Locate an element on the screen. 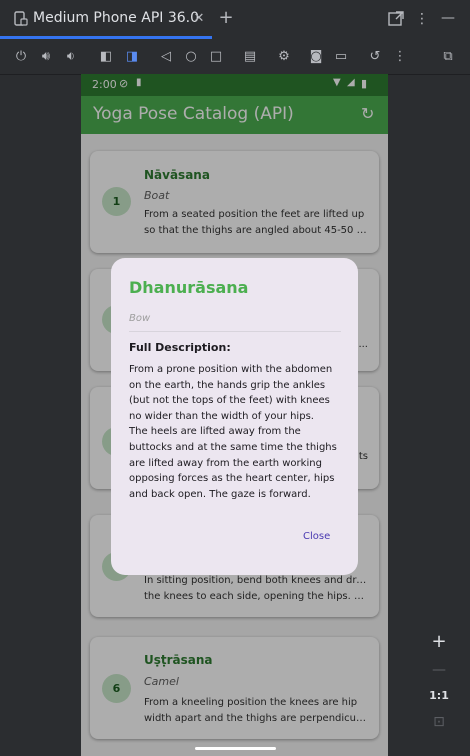 This screenshot has height=756, width=470. tab-title: Medium Phone API 36.0 is located at coordinates (116, 18).